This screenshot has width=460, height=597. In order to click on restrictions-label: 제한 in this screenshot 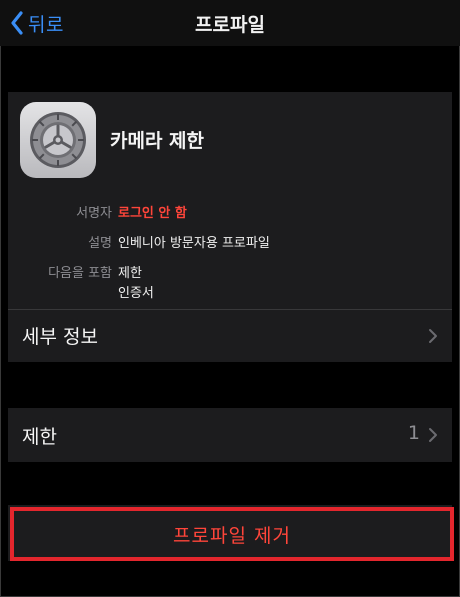, I will do `click(39, 437)`.